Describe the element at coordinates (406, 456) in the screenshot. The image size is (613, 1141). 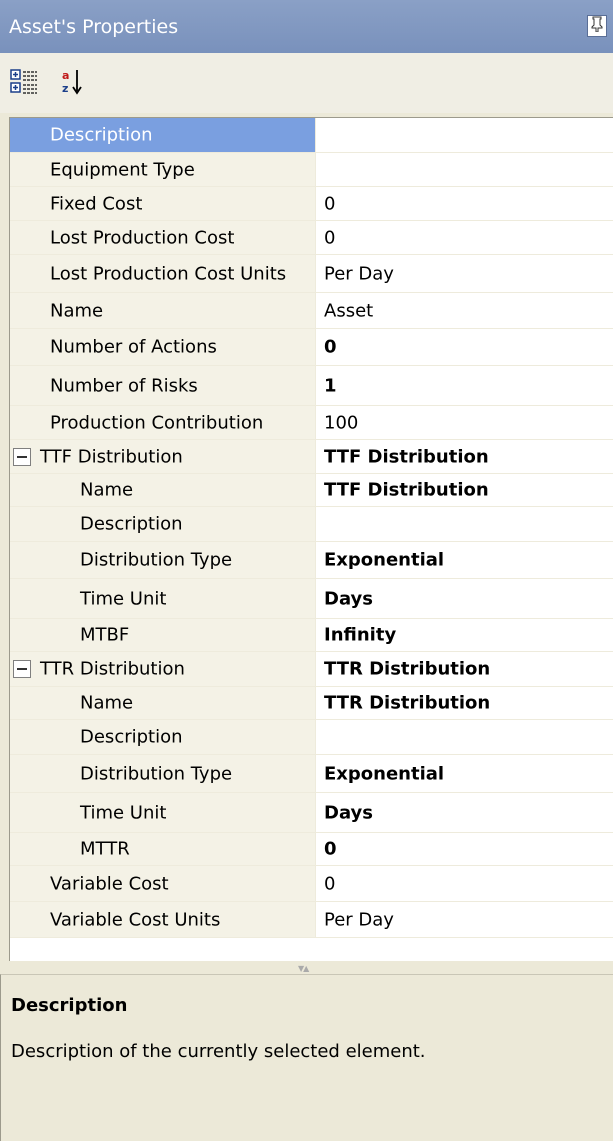
I see `property-value: TTF Distribution` at that location.